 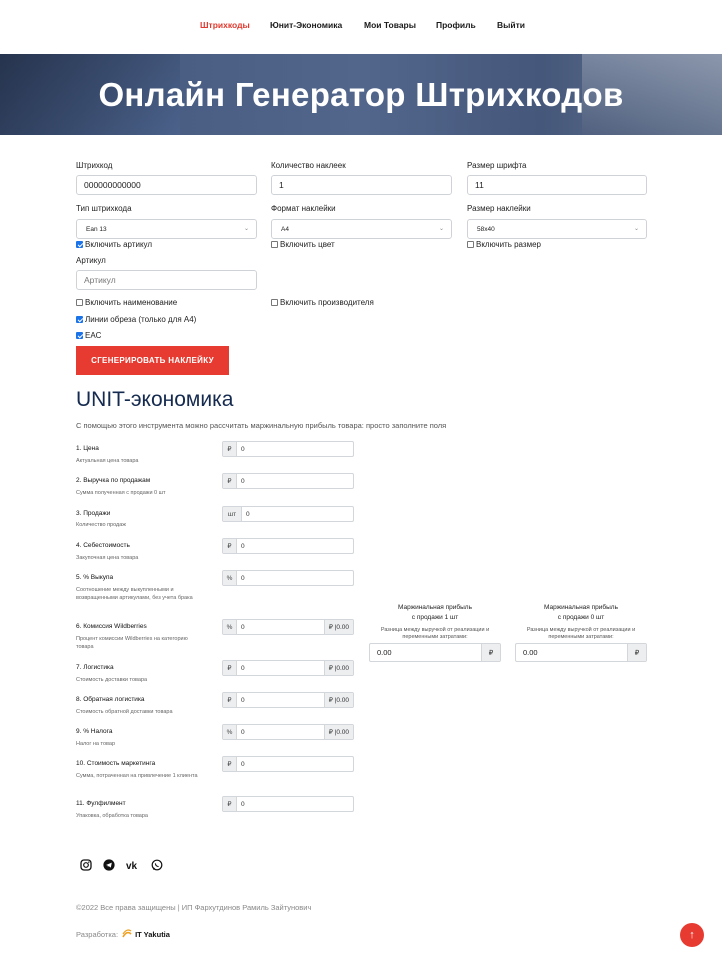 What do you see at coordinates (303, 244) in the screenshot?
I see `include-color-checkbox: Включить цвет` at bounding box center [303, 244].